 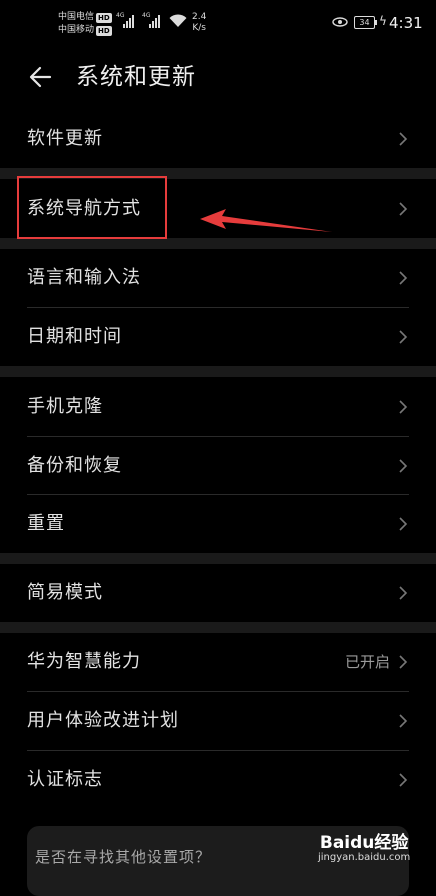 I want to click on battery-icon: 34, so click(x=365, y=22).